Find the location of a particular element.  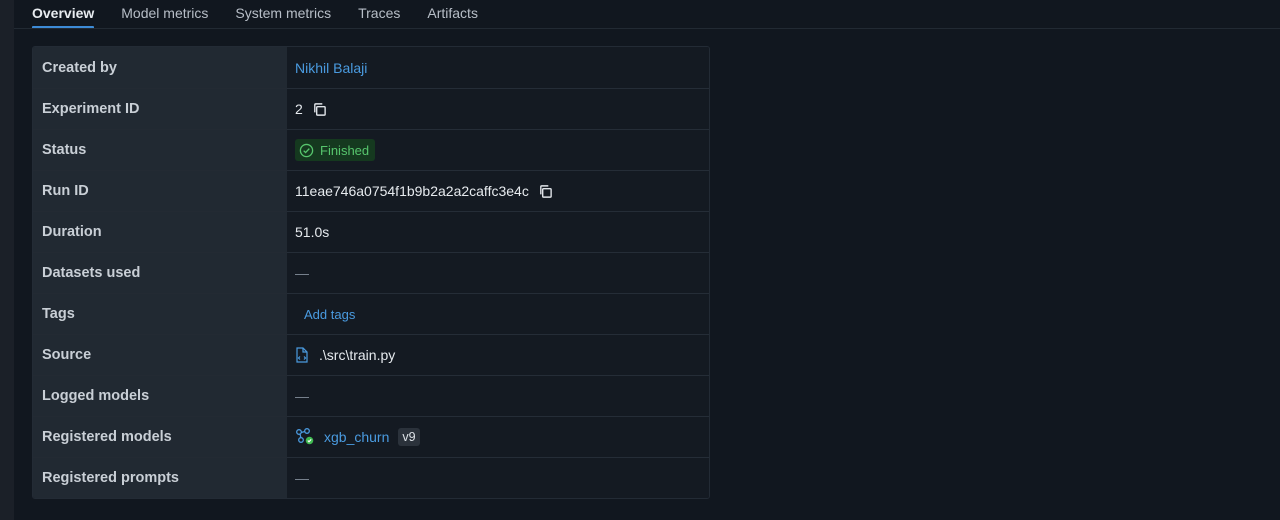

source-label: Source is located at coordinates (160, 354).